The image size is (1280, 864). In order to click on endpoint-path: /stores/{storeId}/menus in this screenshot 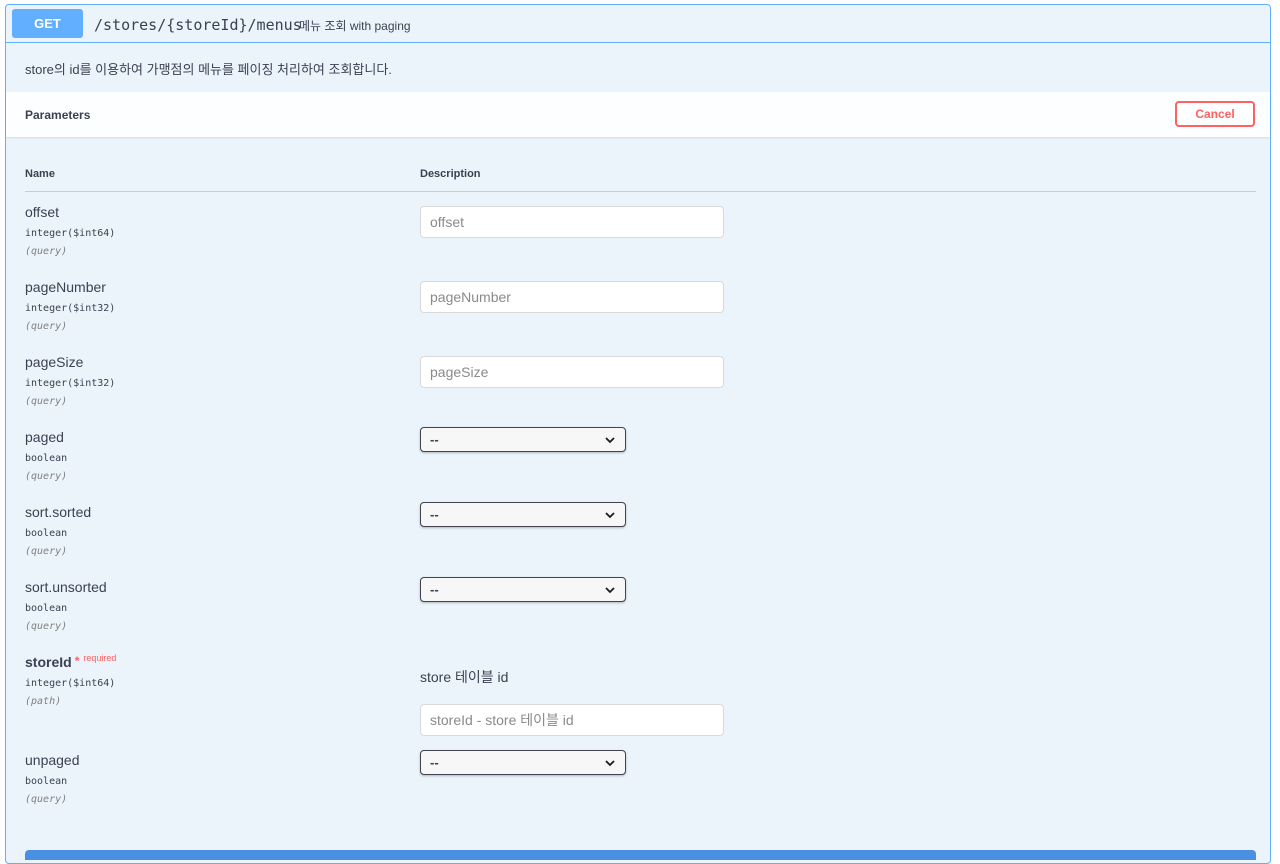, I will do `click(198, 25)`.